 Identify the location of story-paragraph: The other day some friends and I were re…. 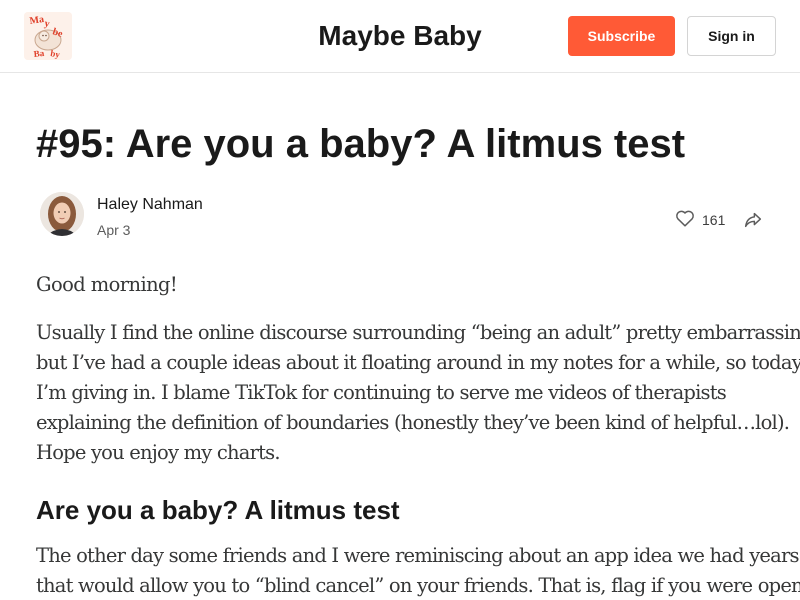
(418, 570).